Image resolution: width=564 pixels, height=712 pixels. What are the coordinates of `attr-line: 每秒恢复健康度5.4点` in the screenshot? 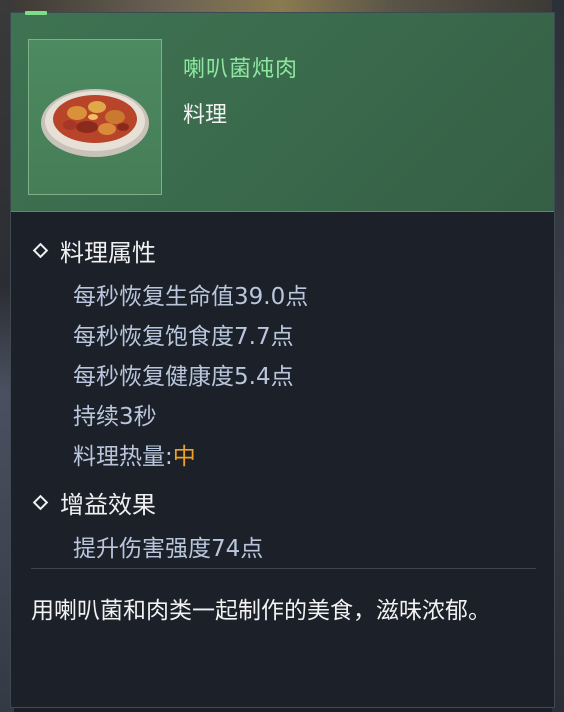 It's located at (183, 377).